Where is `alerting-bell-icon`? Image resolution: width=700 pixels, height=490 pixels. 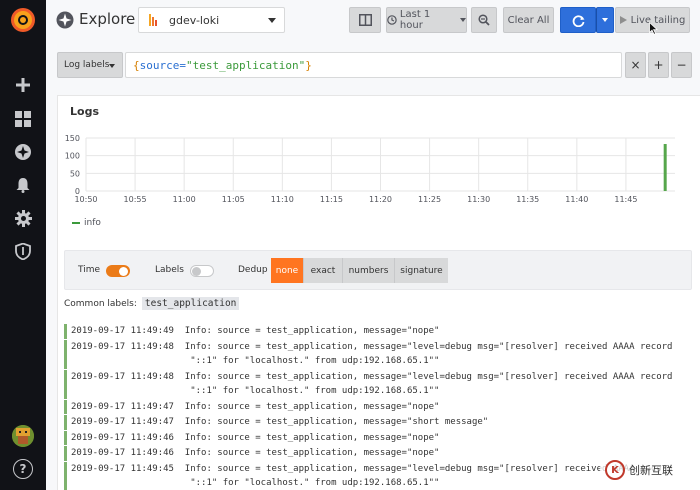 alerting-bell-icon is located at coordinates (23, 185).